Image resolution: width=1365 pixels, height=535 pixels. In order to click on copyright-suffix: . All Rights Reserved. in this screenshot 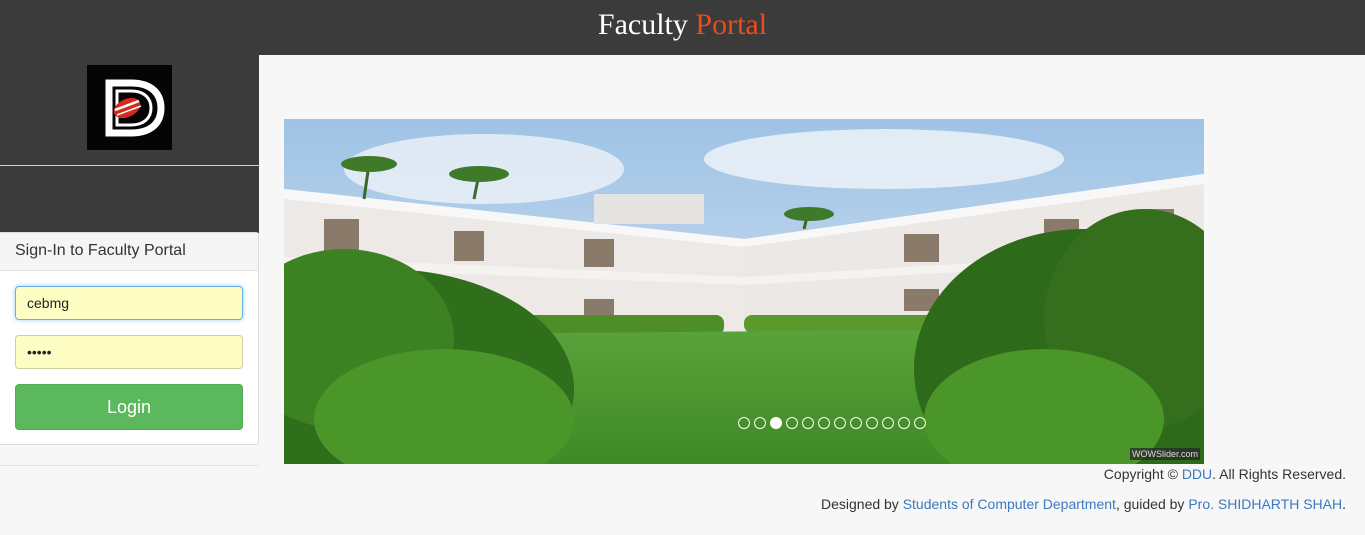, I will do `click(1279, 474)`.